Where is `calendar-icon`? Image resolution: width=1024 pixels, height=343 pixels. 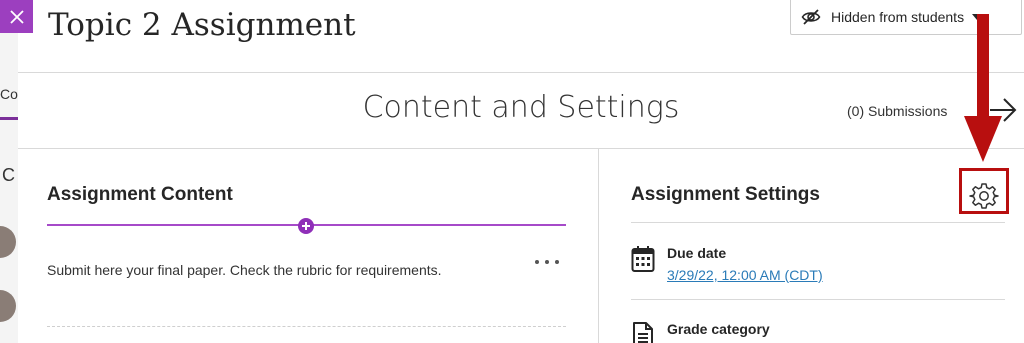
calendar-icon is located at coordinates (643, 259).